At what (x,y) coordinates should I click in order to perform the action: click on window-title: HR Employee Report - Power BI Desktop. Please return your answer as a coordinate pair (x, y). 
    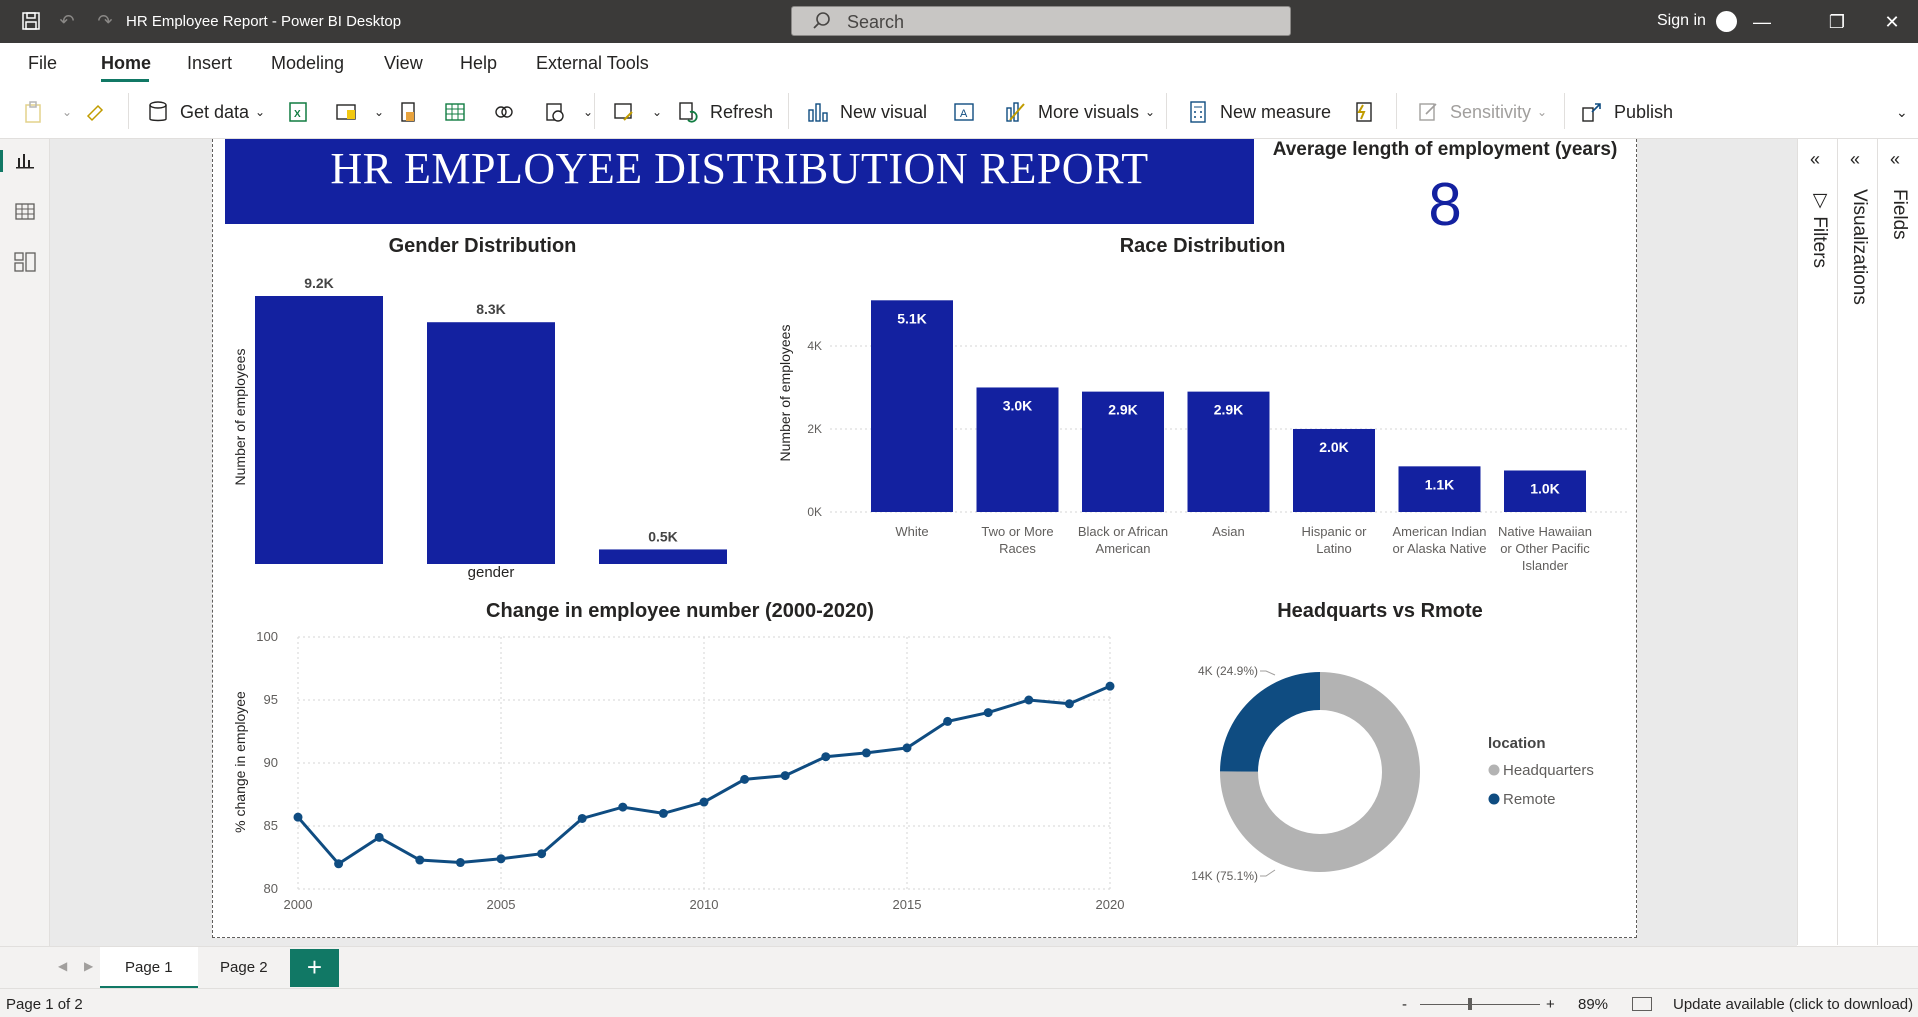
    Looking at the image, I should click on (264, 21).